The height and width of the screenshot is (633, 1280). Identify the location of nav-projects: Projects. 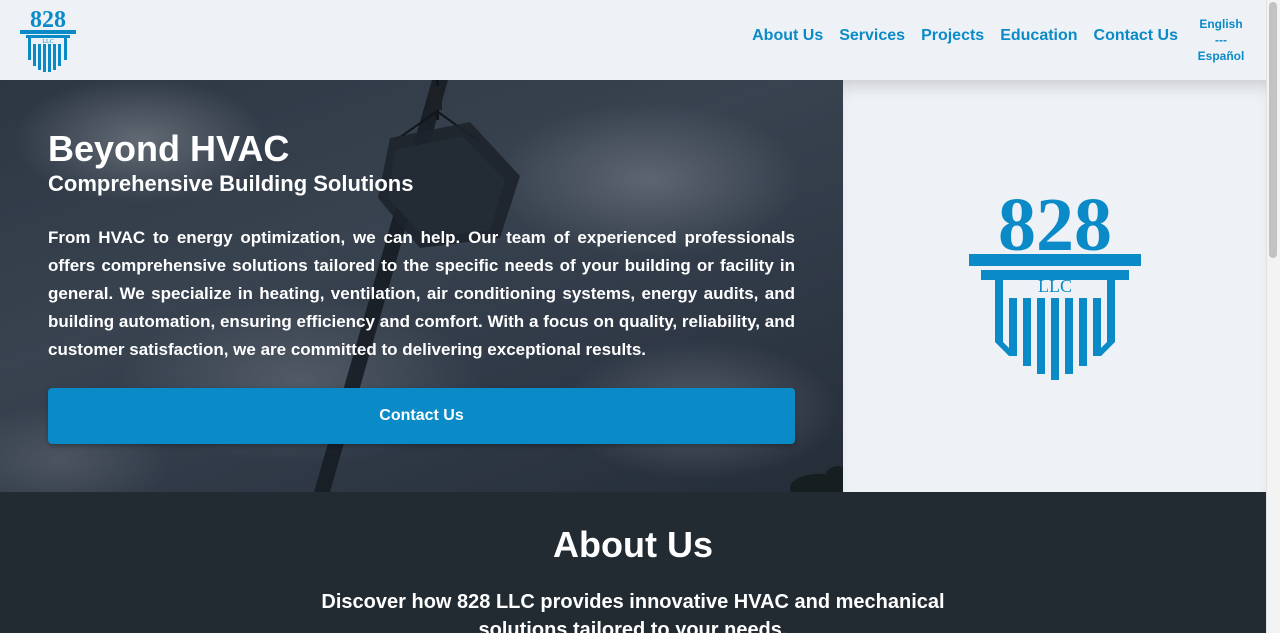
(952, 36).